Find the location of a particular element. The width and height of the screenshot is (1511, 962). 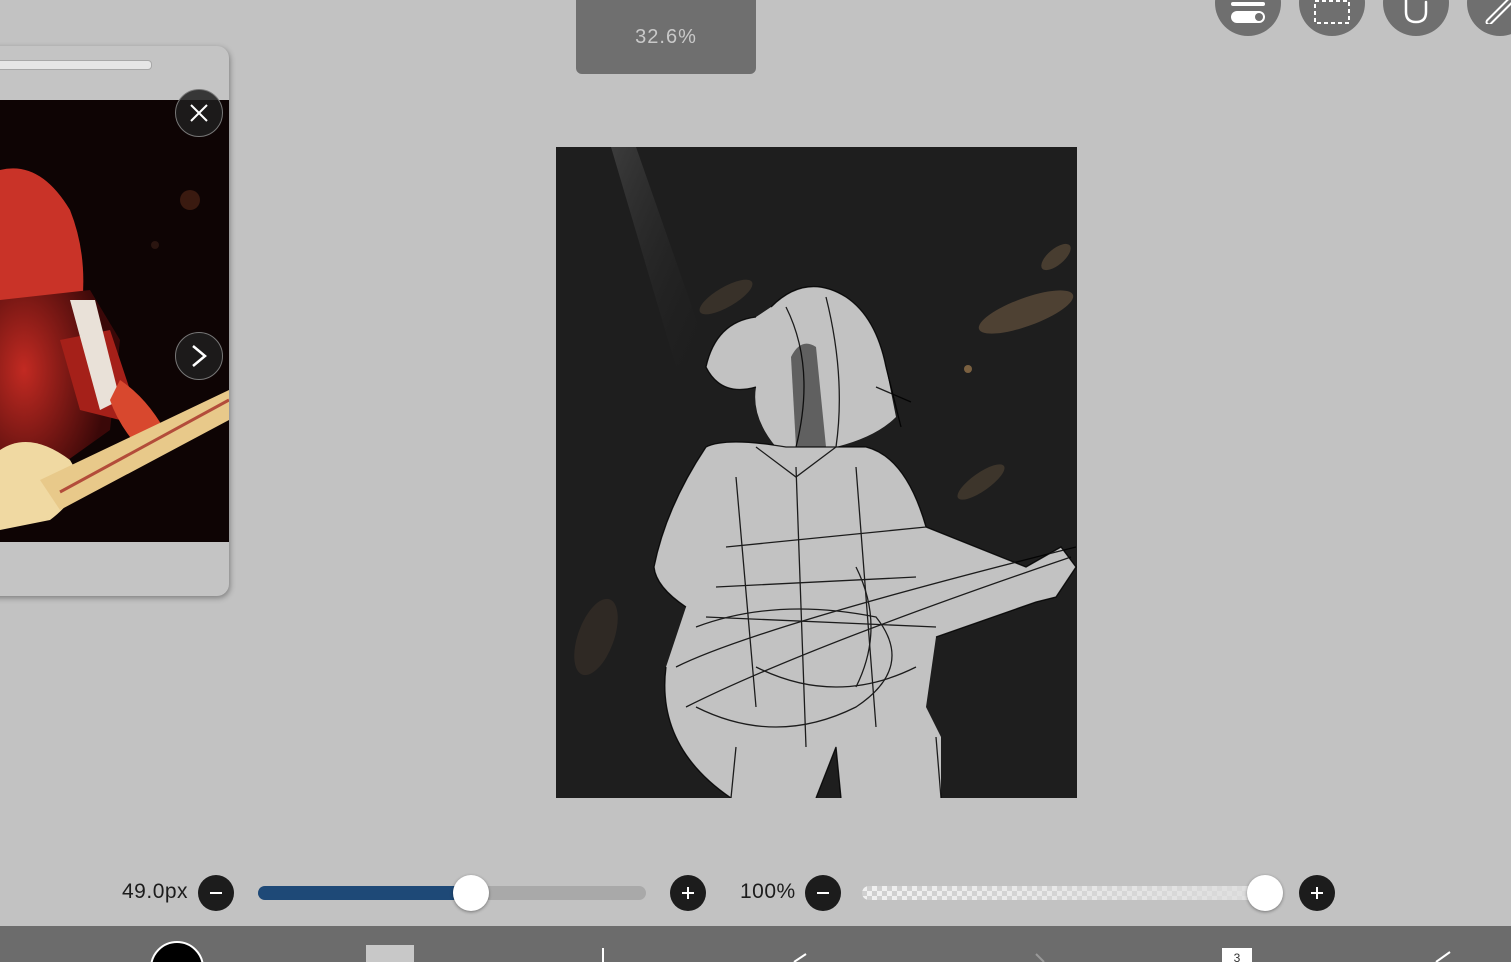

opacity-decrease-button is located at coordinates (823, 893).